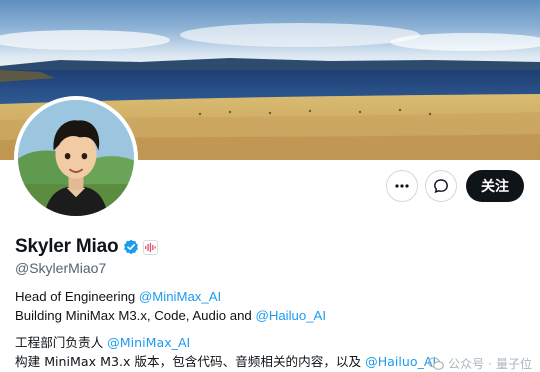 The width and height of the screenshot is (540, 372). What do you see at coordinates (61, 342) in the screenshot?
I see `bio-text: 工程部门负责人` at bounding box center [61, 342].